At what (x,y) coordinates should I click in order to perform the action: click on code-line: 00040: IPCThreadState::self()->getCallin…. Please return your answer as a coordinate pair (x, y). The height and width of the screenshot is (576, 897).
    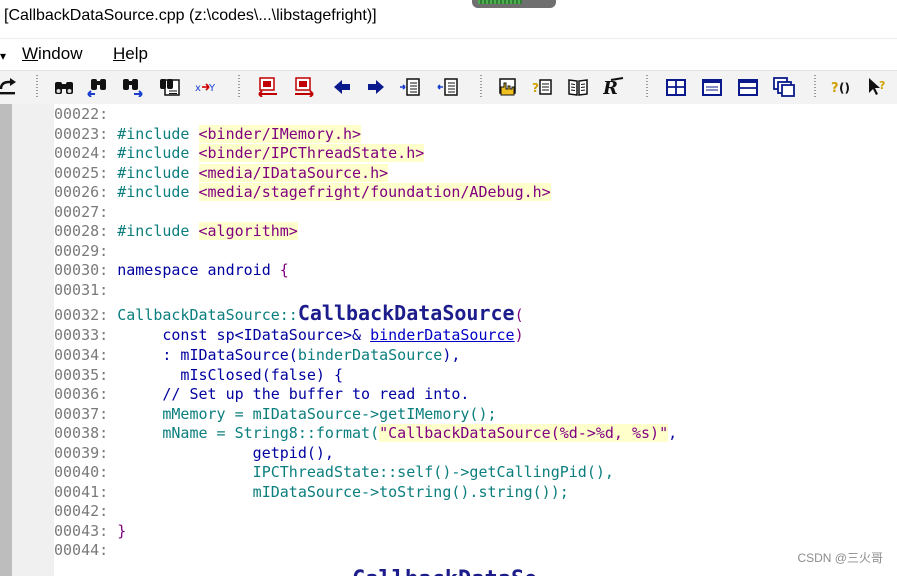
    Looking at the image, I should click on (365, 473).